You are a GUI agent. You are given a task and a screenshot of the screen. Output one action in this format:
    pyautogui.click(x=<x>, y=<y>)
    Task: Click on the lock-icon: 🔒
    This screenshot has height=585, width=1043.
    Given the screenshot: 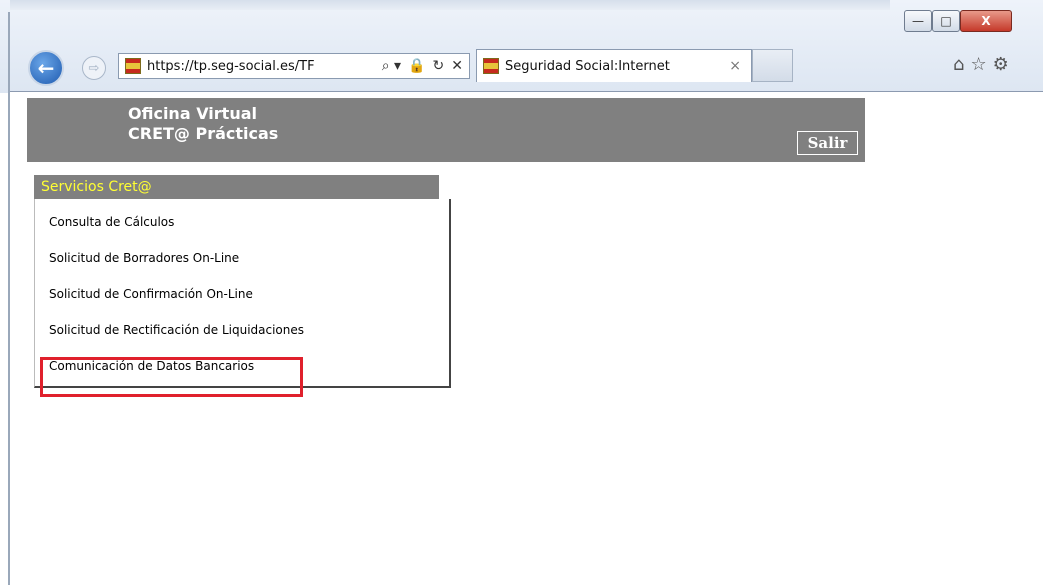 What is the action you would take?
    pyautogui.click(x=416, y=66)
    